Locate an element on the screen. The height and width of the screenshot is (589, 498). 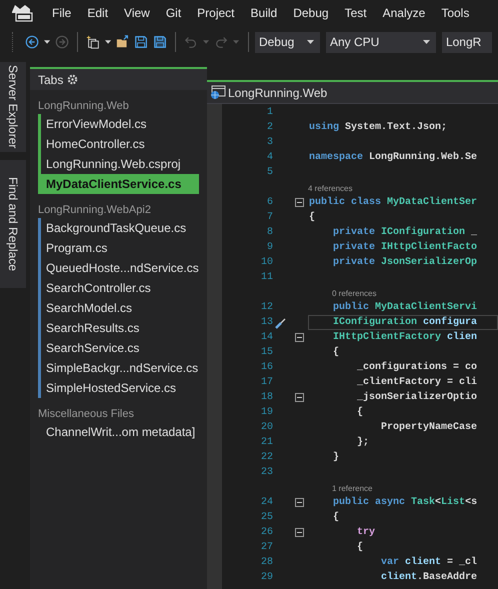
line-number: 27 is located at coordinates (266, 548).